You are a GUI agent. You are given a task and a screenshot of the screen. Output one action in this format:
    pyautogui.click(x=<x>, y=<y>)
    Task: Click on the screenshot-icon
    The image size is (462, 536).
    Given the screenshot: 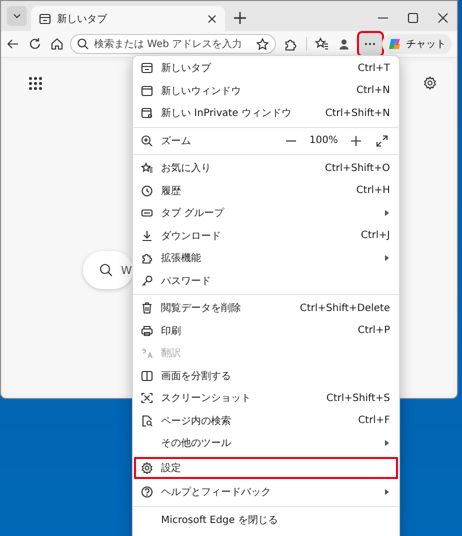 What is the action you would take?
    pyautogui.click(x=147, y=398)
    